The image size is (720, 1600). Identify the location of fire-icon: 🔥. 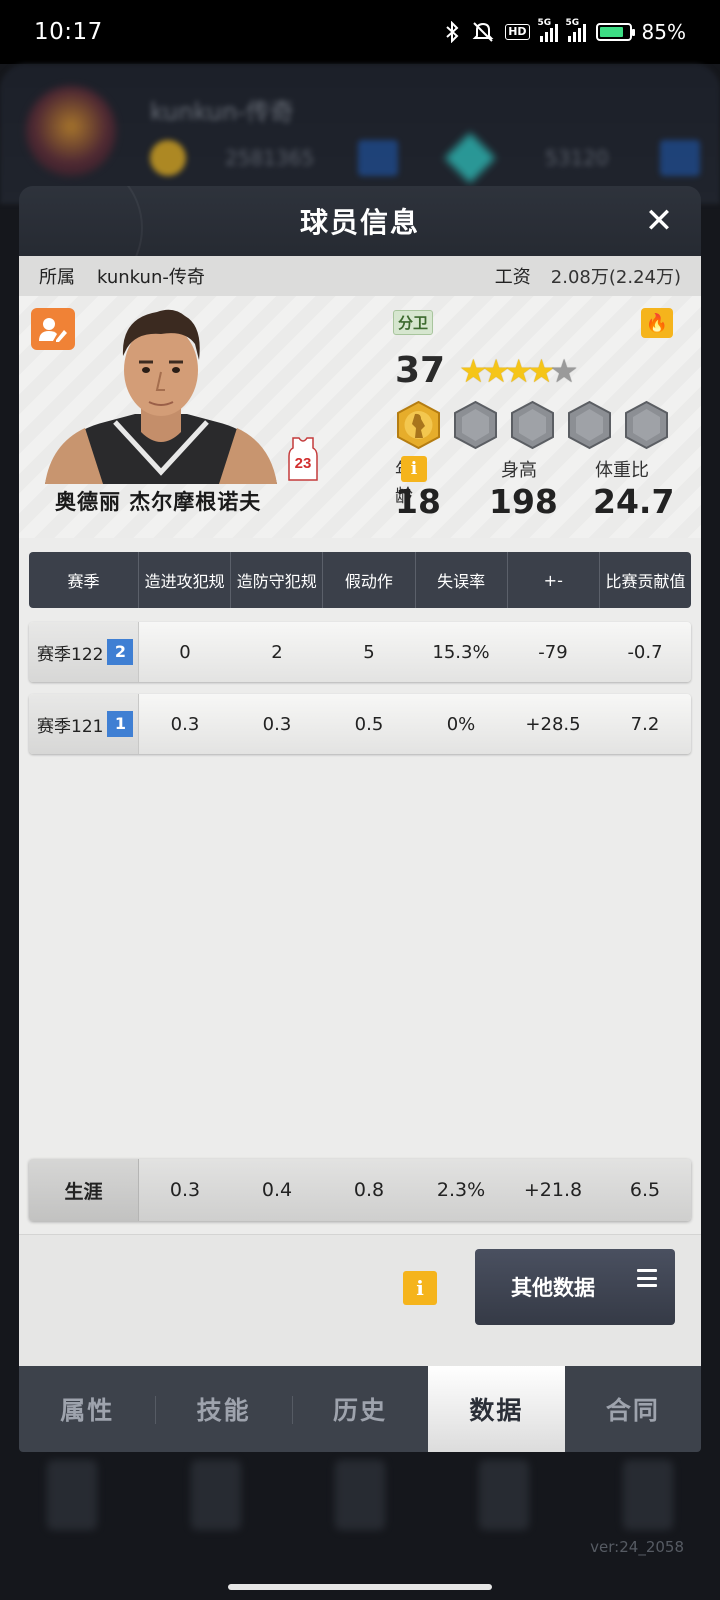
(657, 323).